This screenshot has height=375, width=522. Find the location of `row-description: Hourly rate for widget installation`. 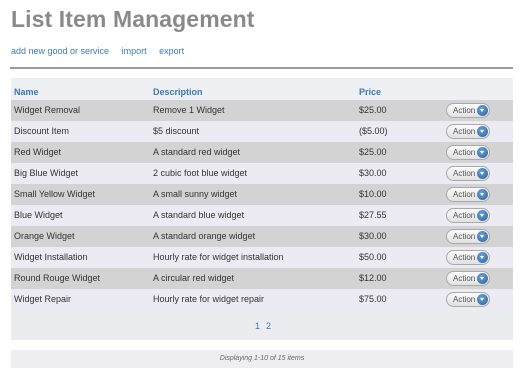

row-description: Hourly rate for widget installation is located at coordinates (218, 257).